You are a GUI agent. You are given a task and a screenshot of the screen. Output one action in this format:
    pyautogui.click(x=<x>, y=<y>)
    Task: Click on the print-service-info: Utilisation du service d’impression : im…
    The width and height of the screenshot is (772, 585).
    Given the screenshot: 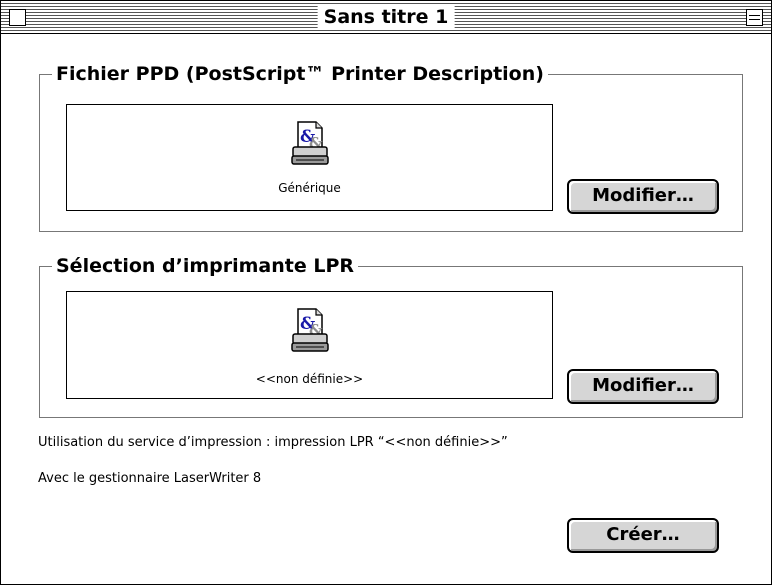 What is the action you would take?
    pyautogui.click(x=273, y=442)
    